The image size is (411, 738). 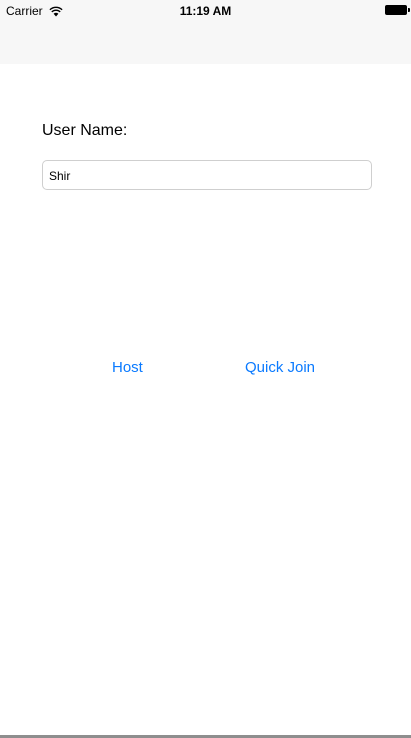 I want to click on user-name-label: User Name:, so click(x=85, y=130).